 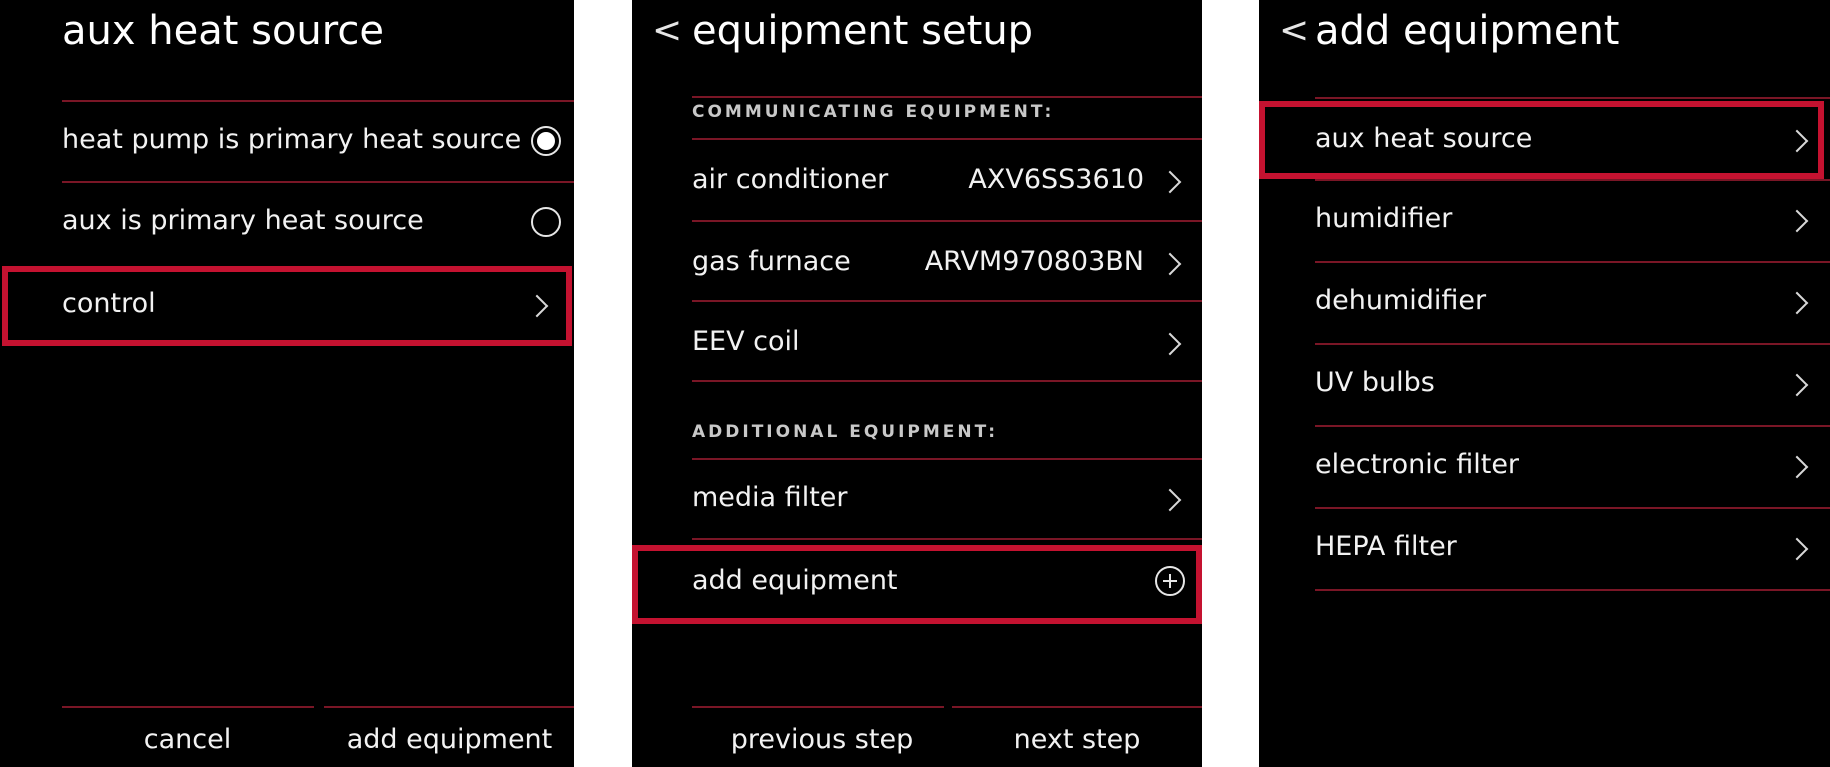 I want to click on list-item-hepa-filter: HEPA filter, so click(x=1544, y=549).